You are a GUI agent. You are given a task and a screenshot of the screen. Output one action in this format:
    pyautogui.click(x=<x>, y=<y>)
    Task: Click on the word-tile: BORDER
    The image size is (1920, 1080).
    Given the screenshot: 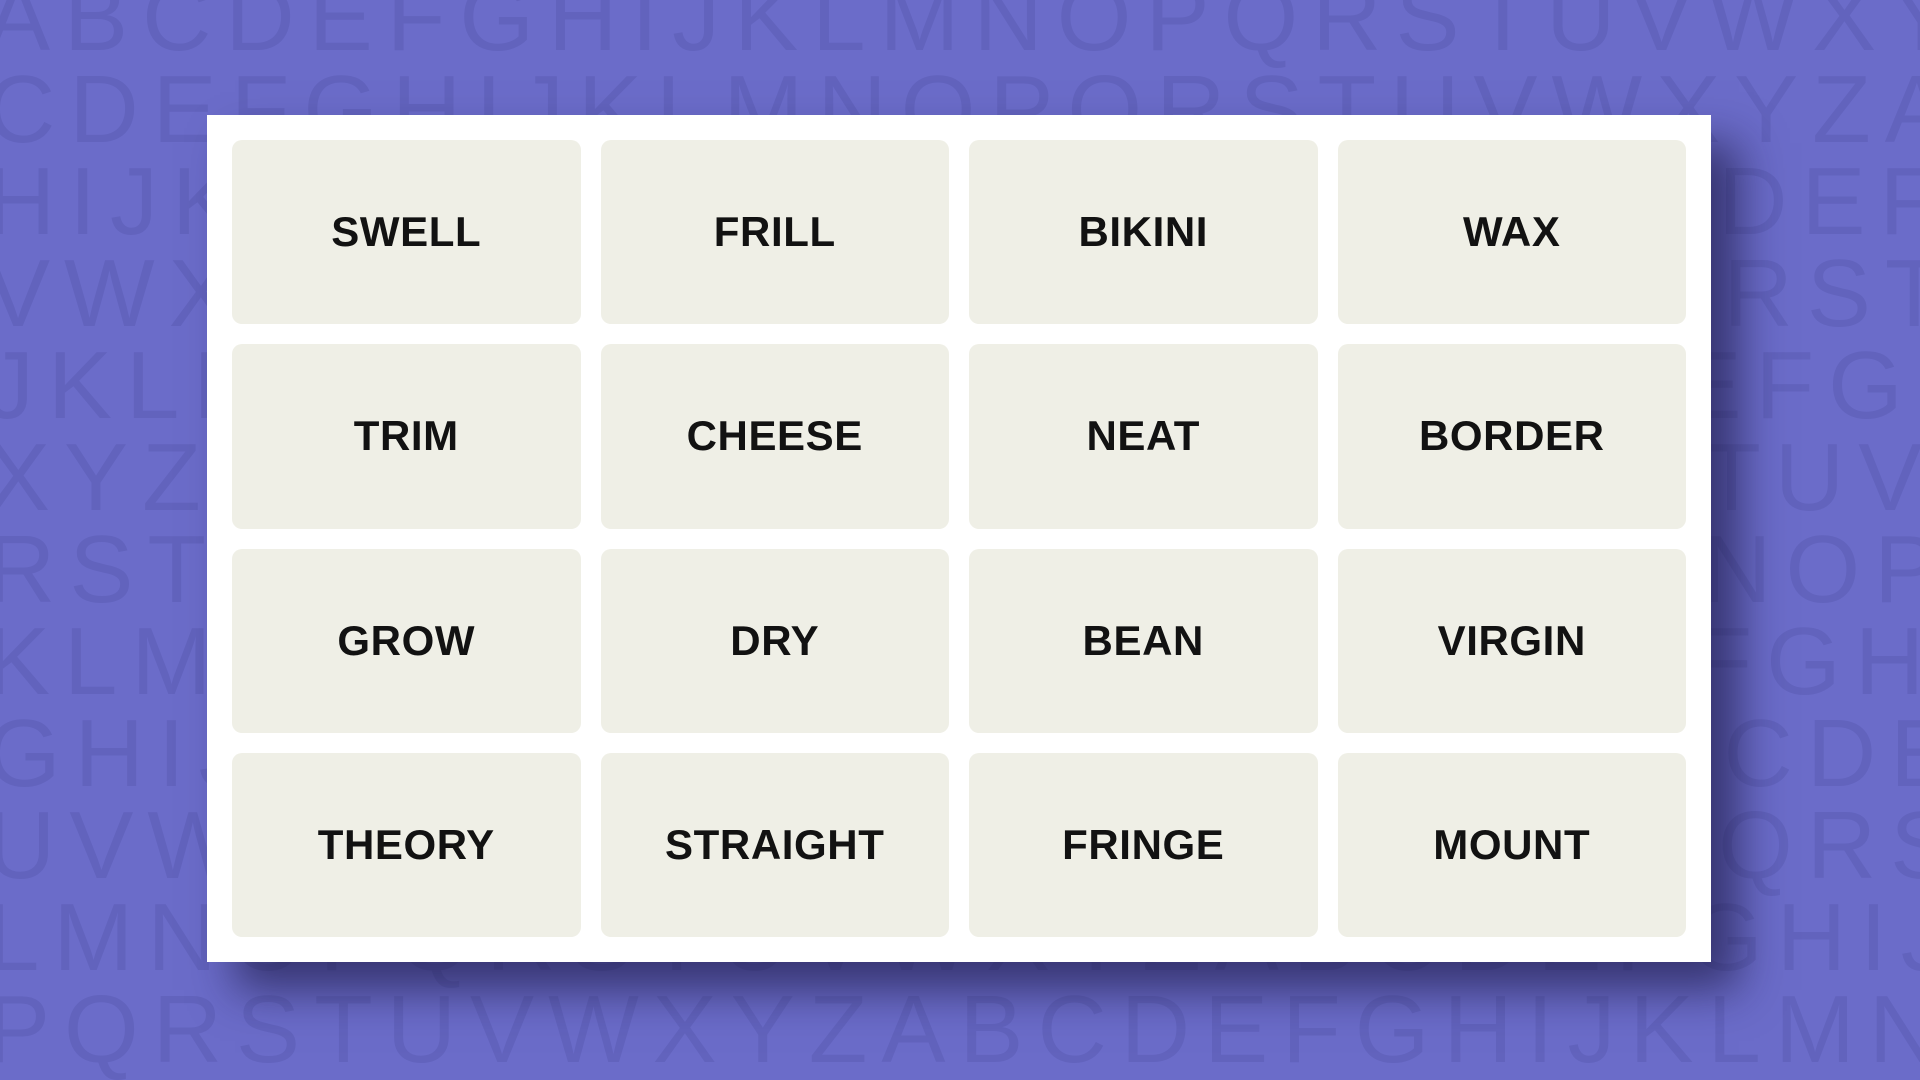 What is the action you would take?
    pyautogui.click(x=1511, y=436)
    